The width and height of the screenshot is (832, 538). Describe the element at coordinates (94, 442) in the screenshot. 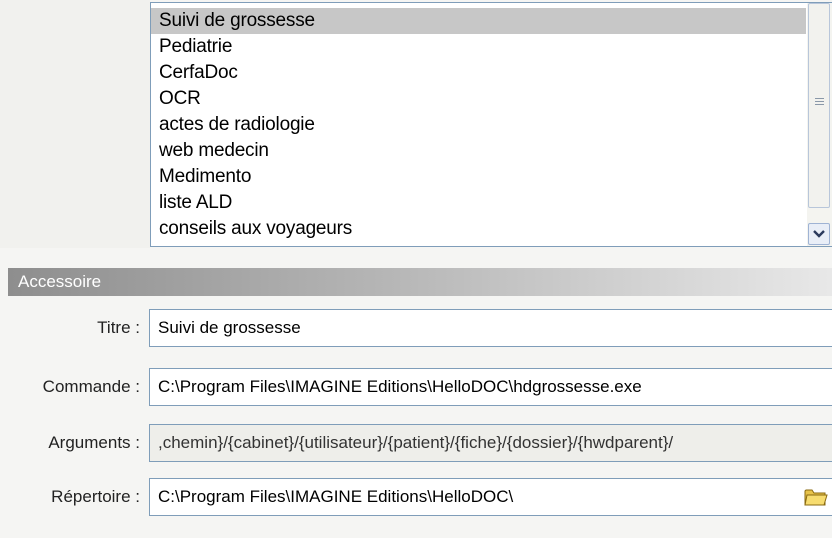

I see `arguments-label: Arguments :` at that location.